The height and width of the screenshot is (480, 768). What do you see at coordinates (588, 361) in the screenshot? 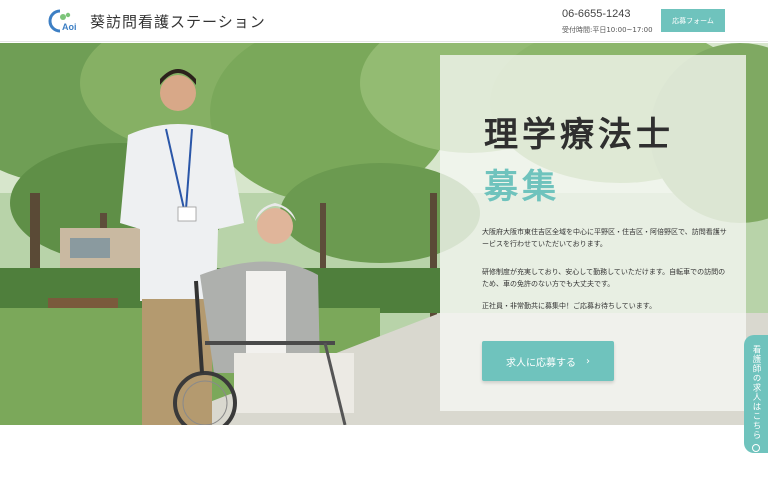
I see `chevron-right-icon: ›` at bounding box center [588, 361].